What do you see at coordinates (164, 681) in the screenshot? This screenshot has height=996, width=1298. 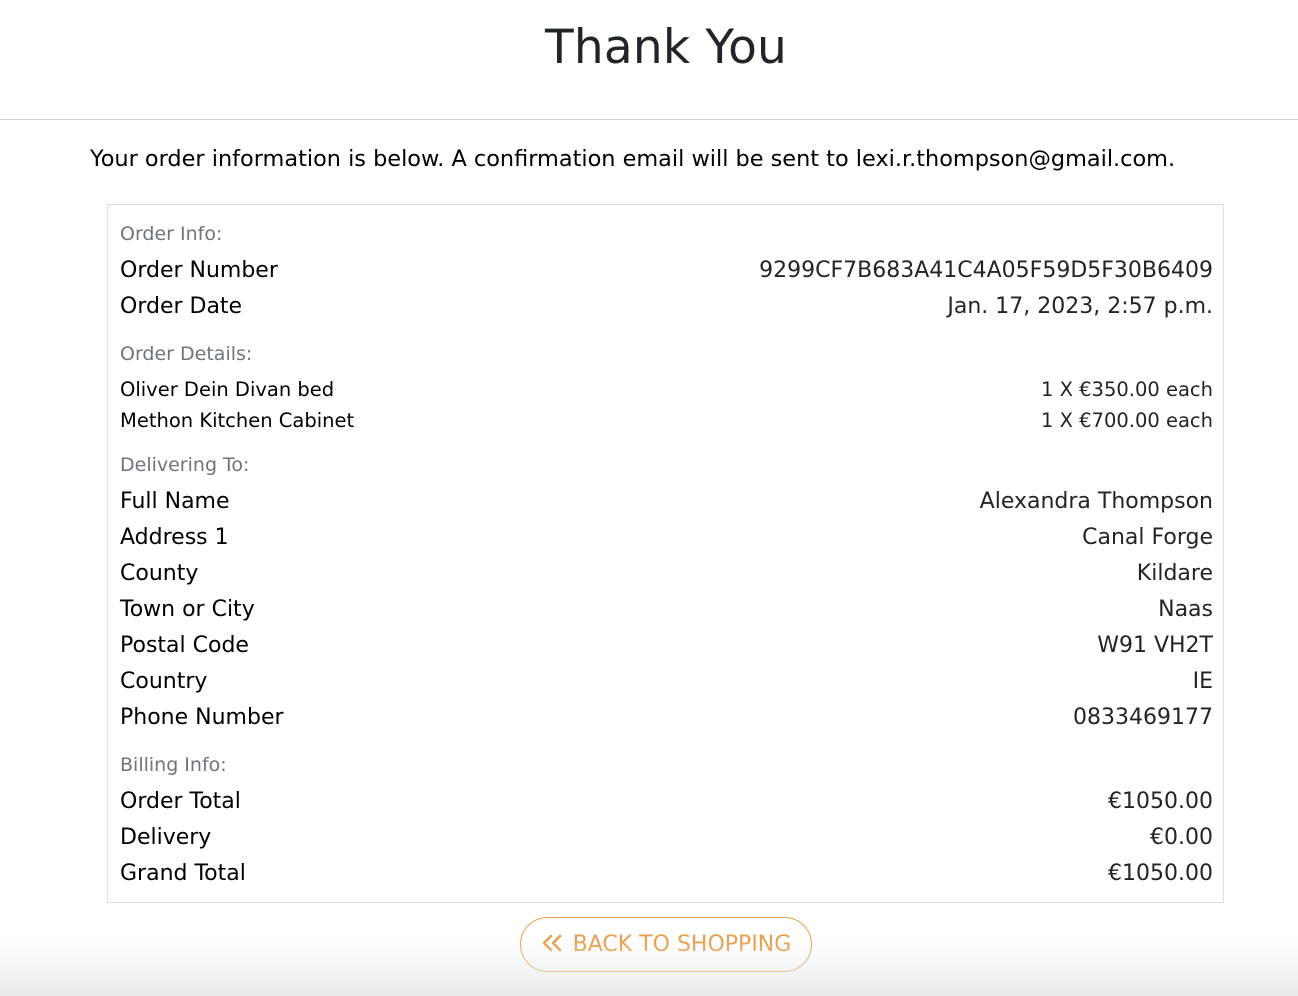 I see `row-label: Country` at bounding box center [164, 681].